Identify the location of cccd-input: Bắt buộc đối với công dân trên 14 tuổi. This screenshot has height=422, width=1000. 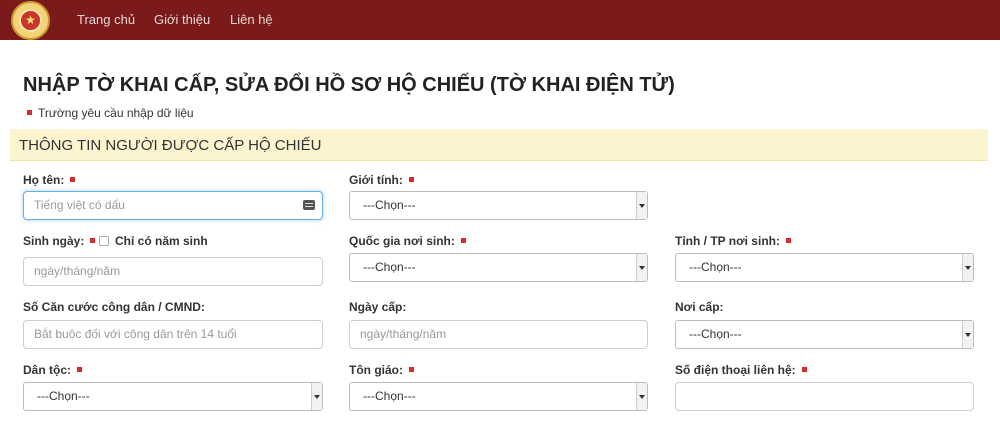
(173, 334).